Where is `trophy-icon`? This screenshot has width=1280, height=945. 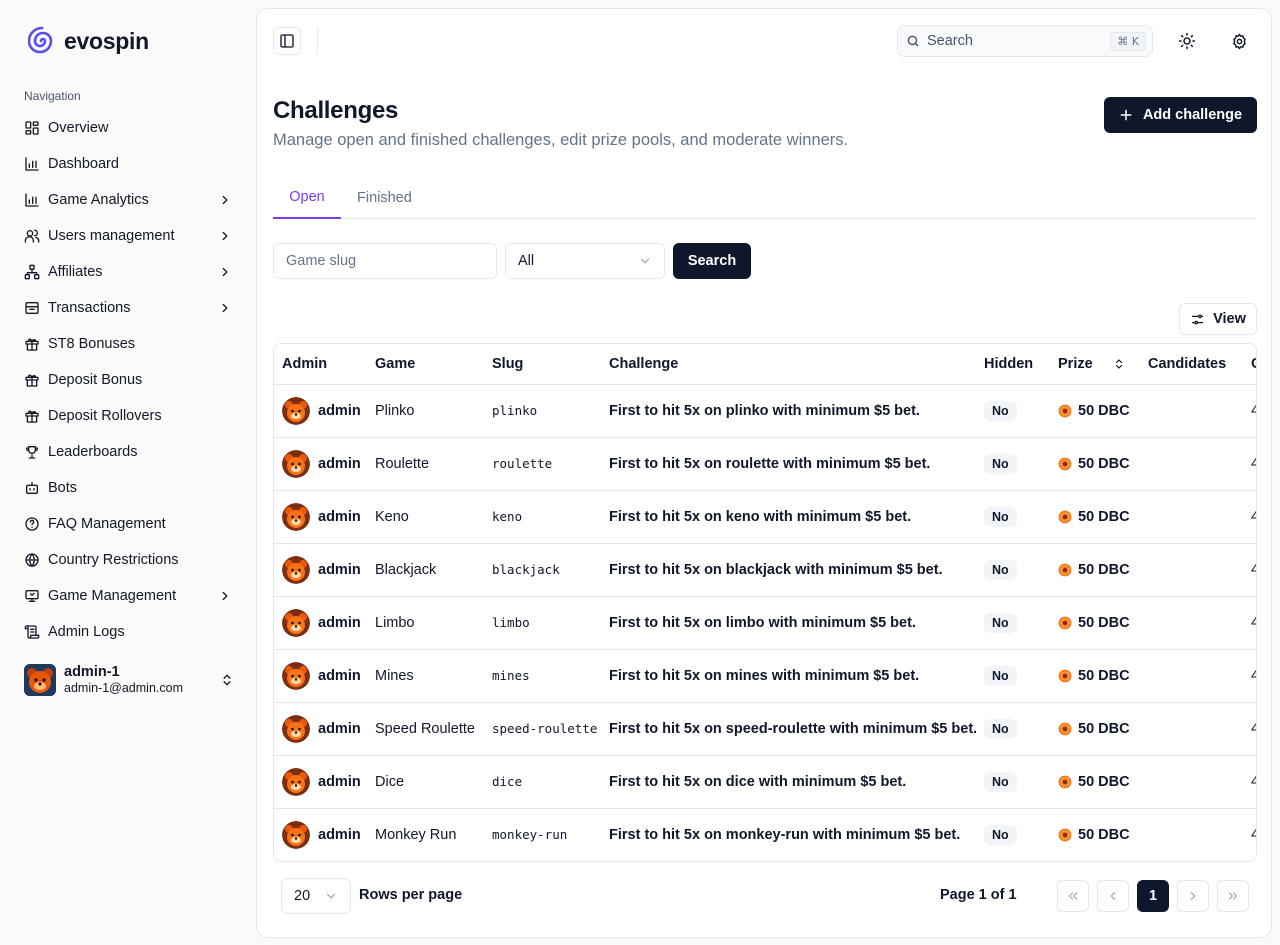 trophy-icon is located at coordinates (32, 452).